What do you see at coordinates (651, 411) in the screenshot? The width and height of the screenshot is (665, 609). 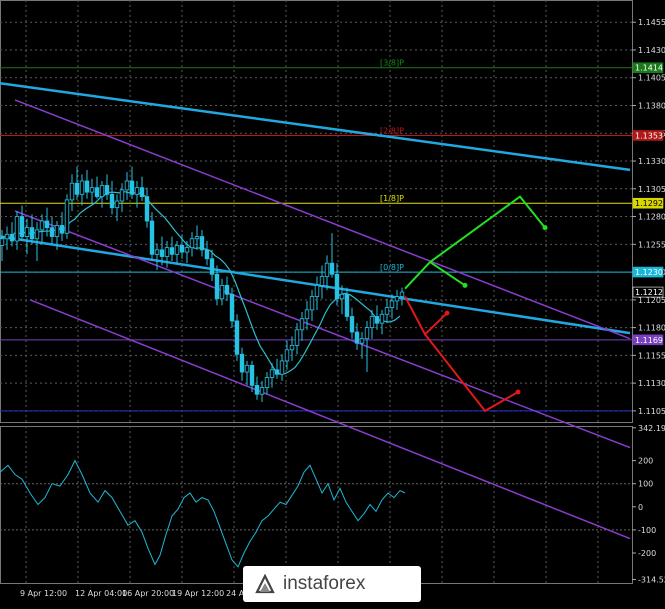 I see `price-tick-label: 1.1105` at bounding box center [651, 411].